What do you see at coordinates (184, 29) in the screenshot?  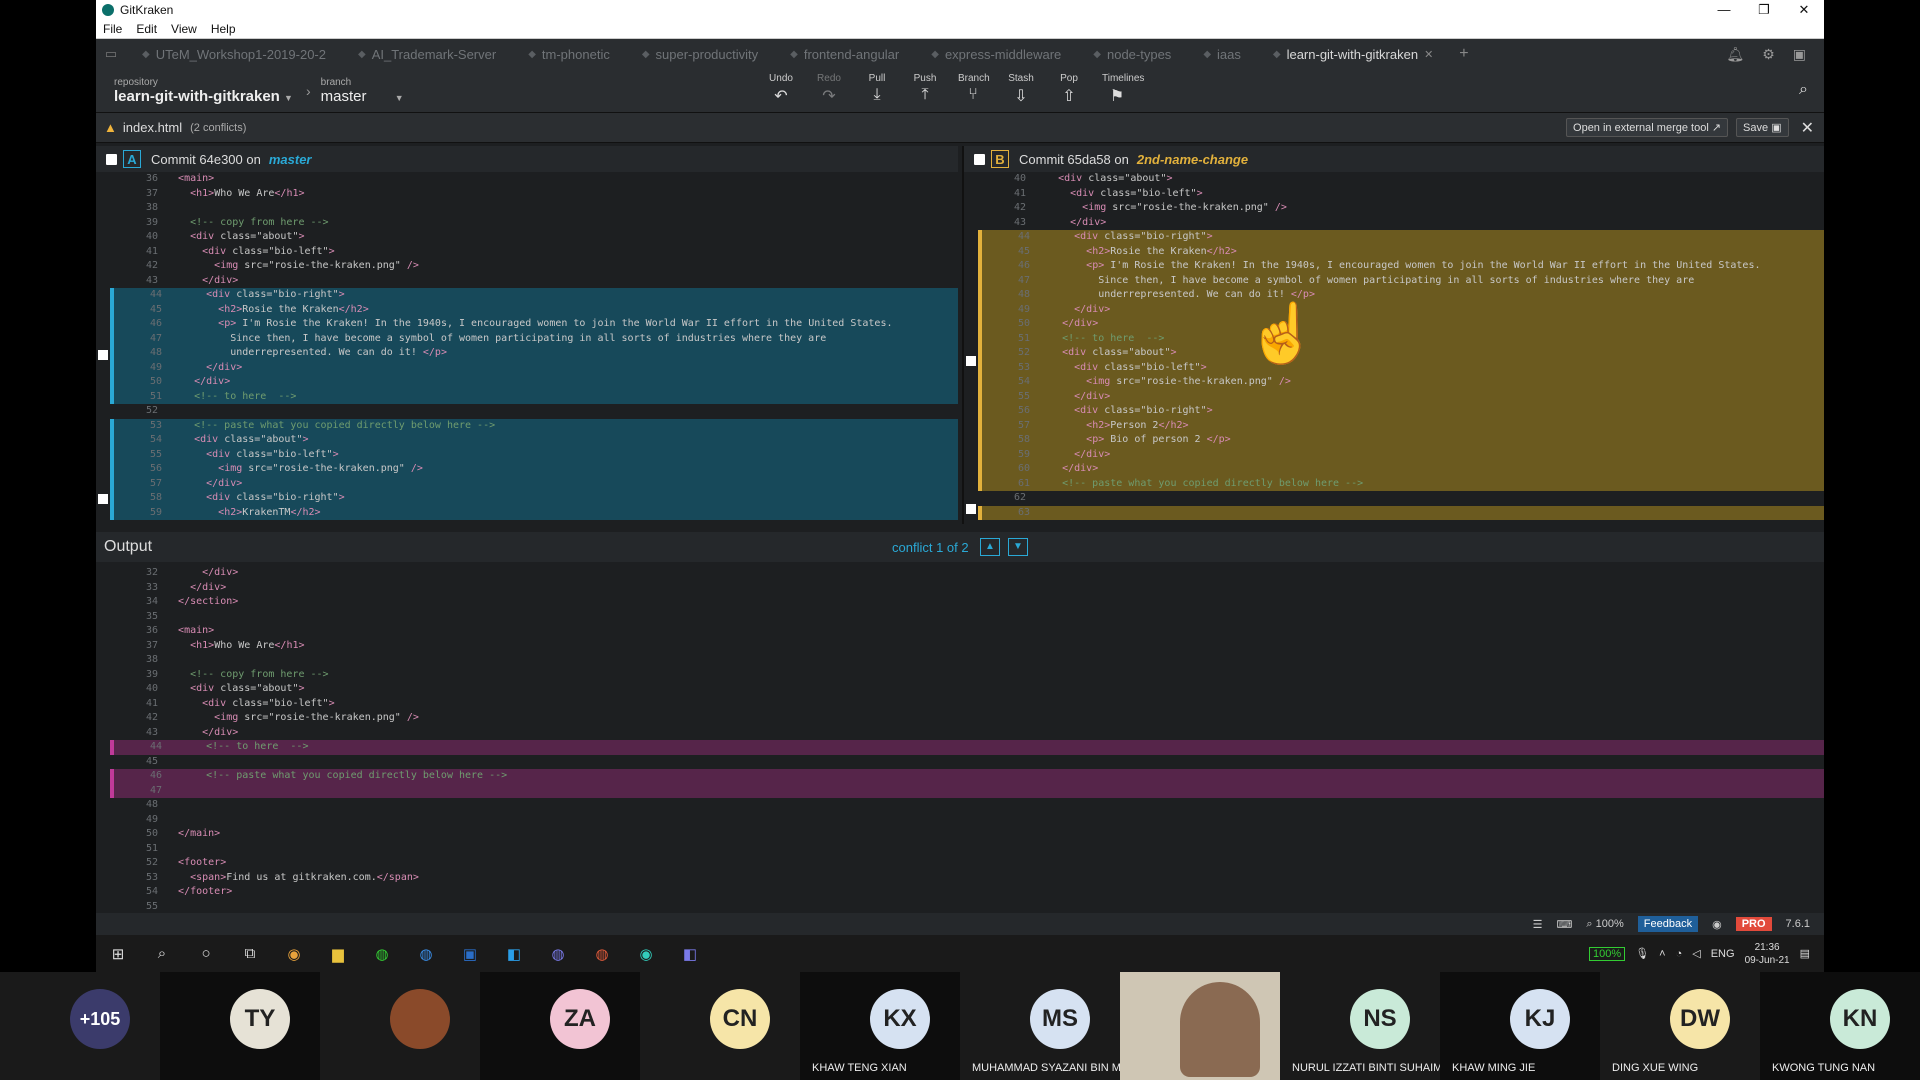 I see `menu-view: View` at bounding box center [184, 29].